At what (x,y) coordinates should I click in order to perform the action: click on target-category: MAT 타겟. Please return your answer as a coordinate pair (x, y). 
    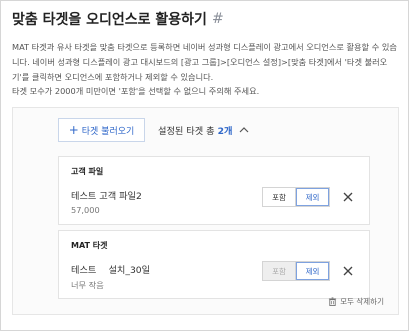
    Looking at the image, I should click on (89, 245).